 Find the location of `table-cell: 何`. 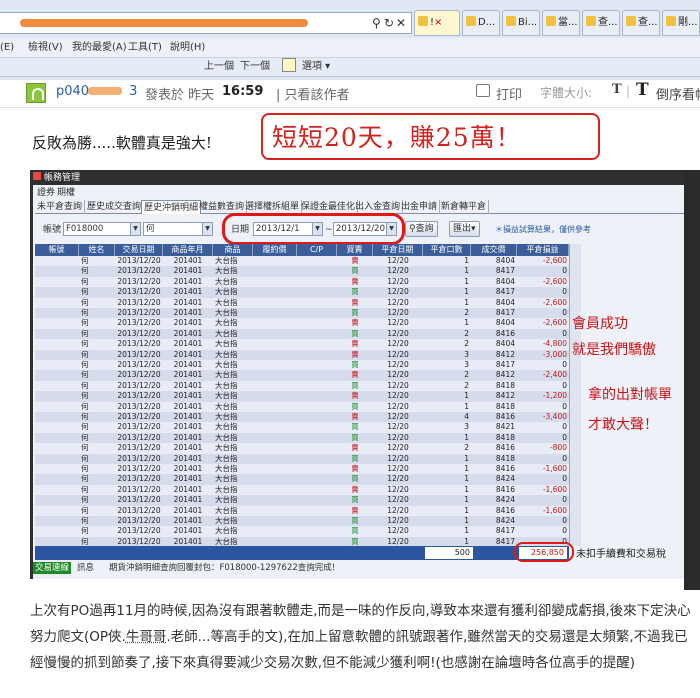

table-cell: 何 is located at coordinates (85, 333).